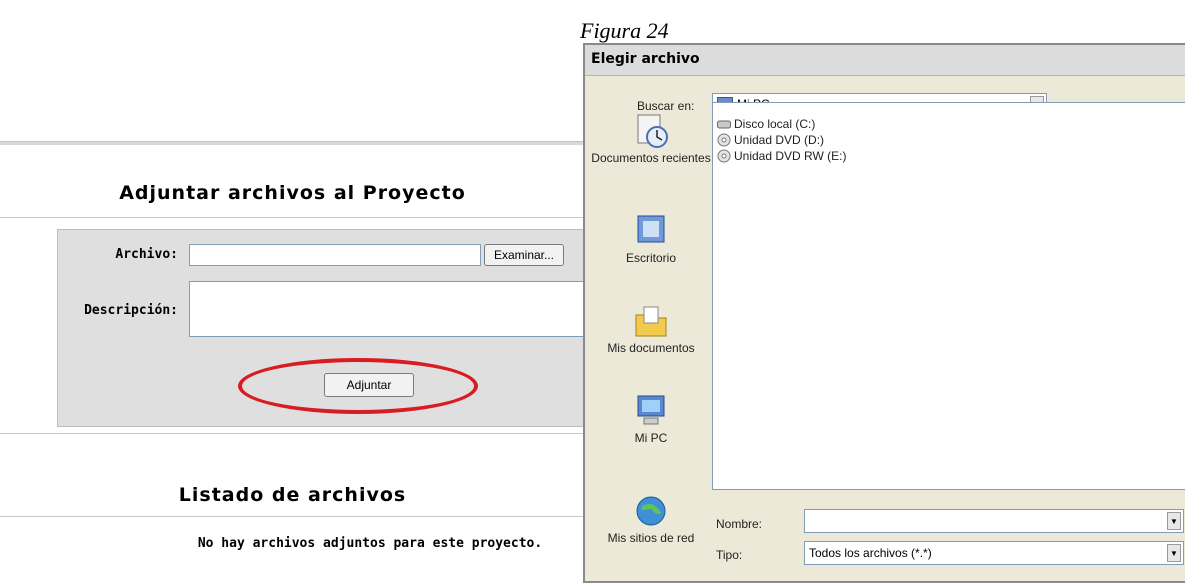  Describe the element at coordinates (994, 553) in the screenshot. I see `file-type-select: Todos los archivos (*.*) ▼` at that location.